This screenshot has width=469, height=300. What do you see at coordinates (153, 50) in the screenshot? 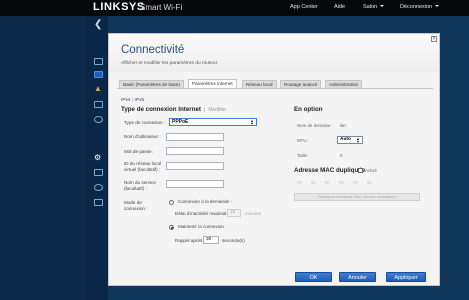
I see `dialog-title: Connectivité` at bounding box center [153, 50].